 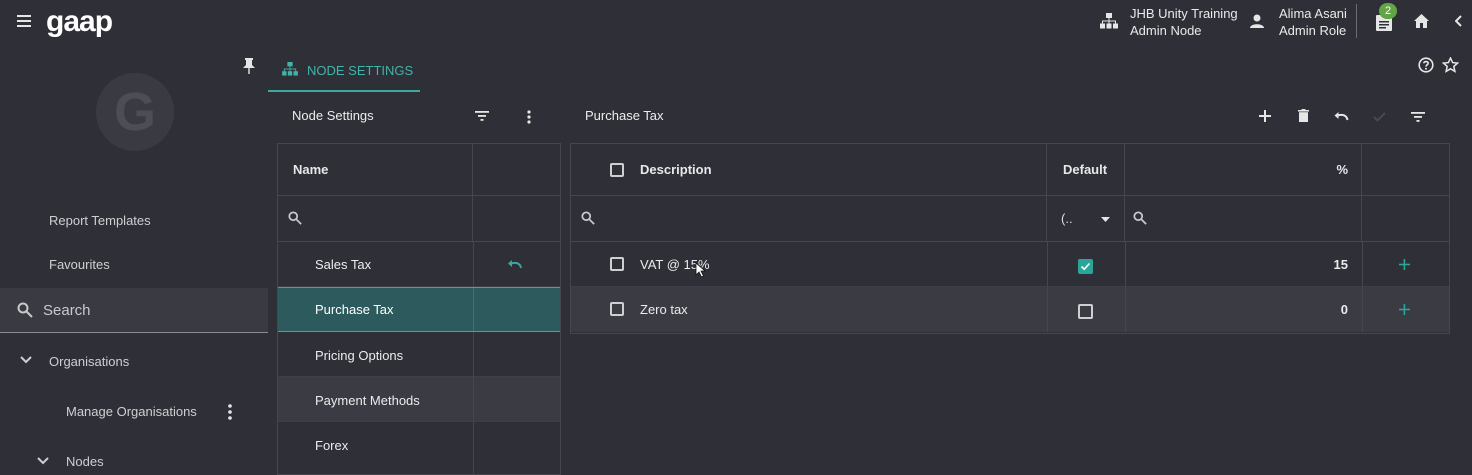 I want to click on percent-filter-input, so click(x=1243, y=219).